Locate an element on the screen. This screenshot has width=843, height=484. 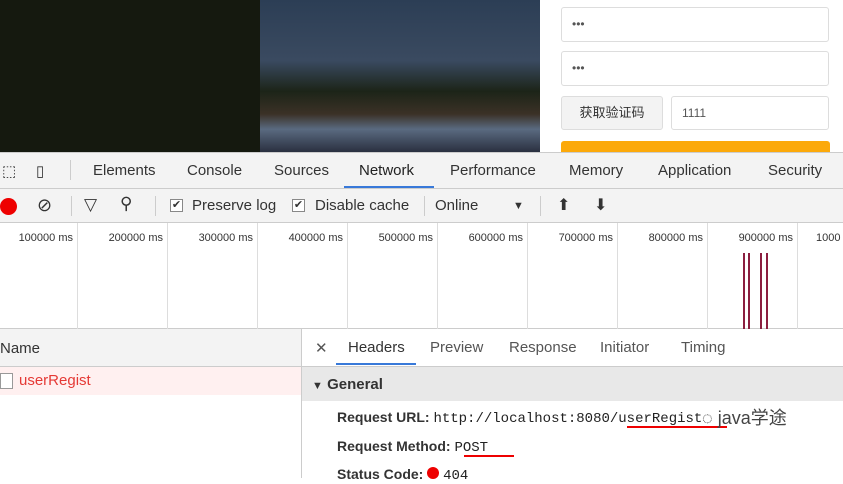
chevron-down-icon: ▼ is located at coordinates (518, 206).